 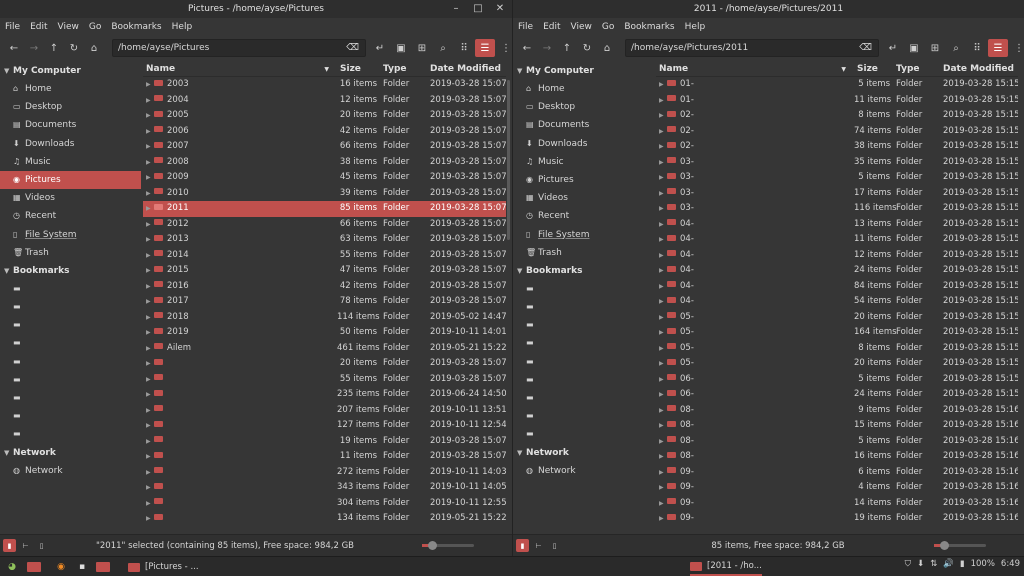 I want to click on sidebar-section-bookmarks: ▼ Bookmarks, so click(x=583, y=271).